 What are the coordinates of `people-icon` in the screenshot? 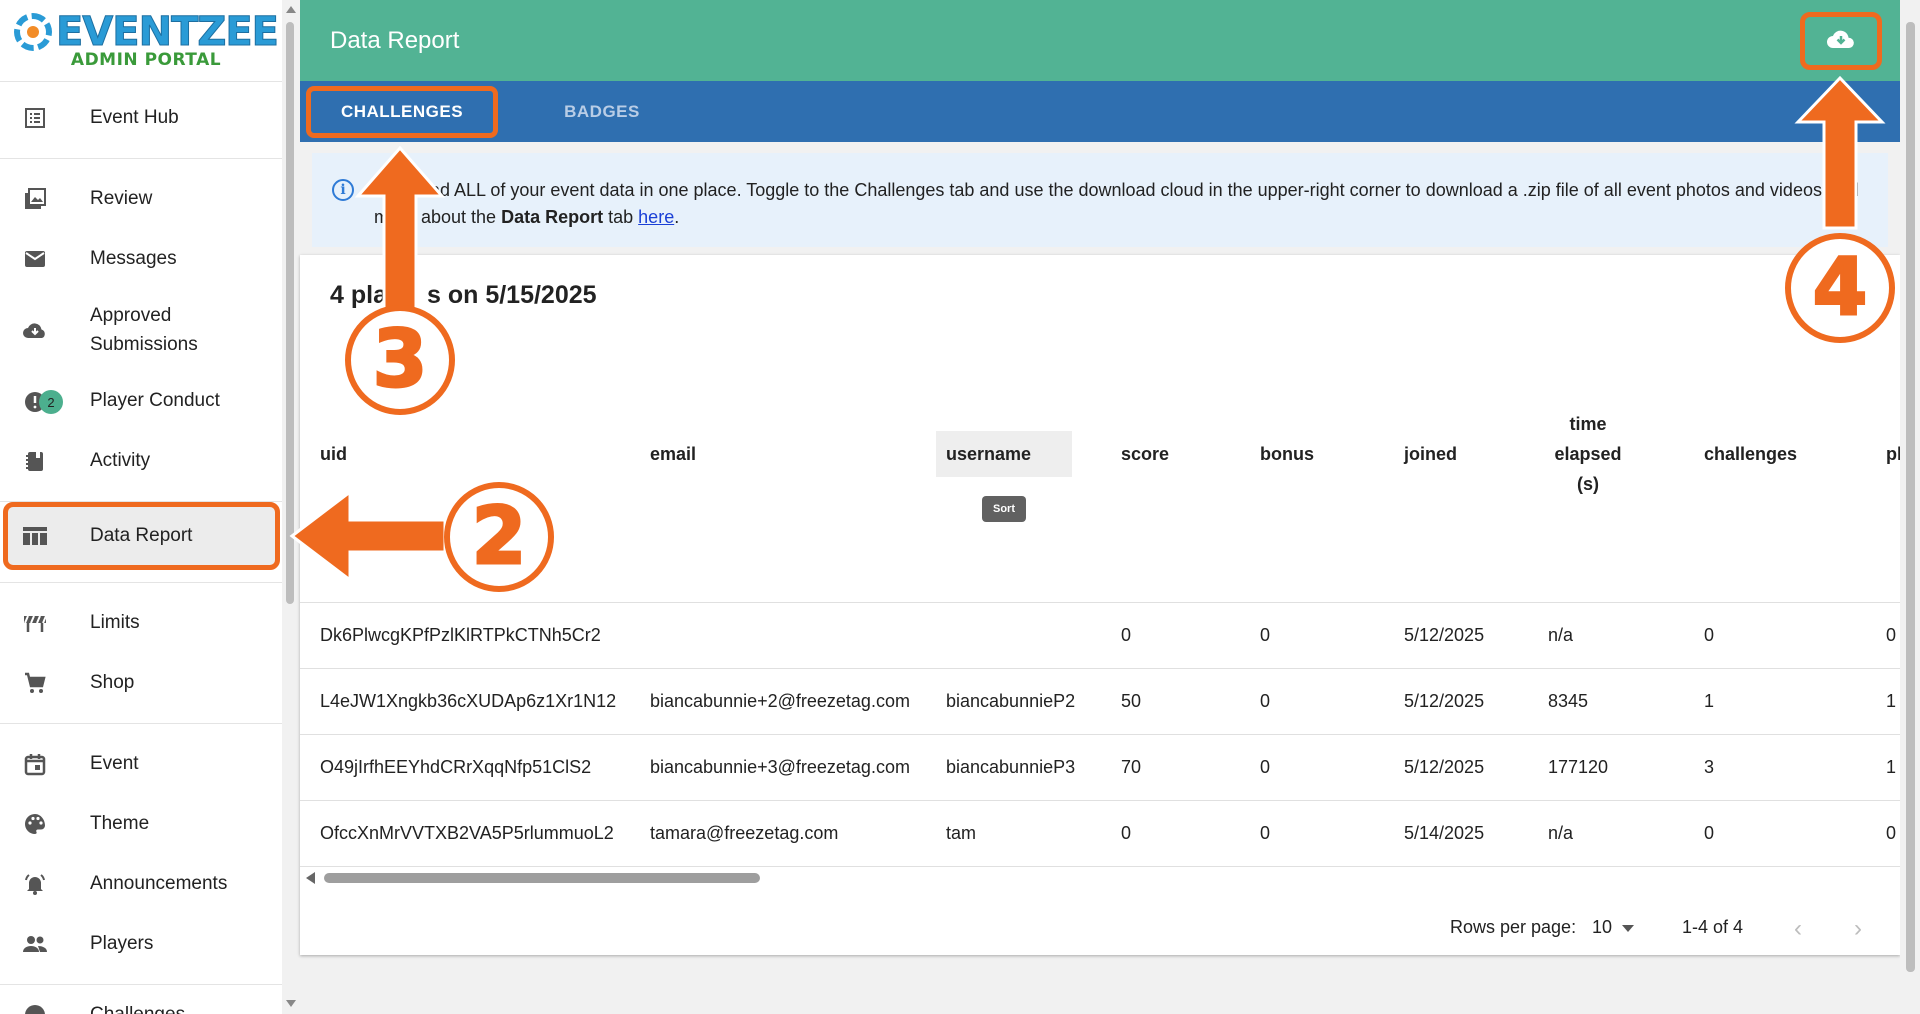 It's located at (35, 944).